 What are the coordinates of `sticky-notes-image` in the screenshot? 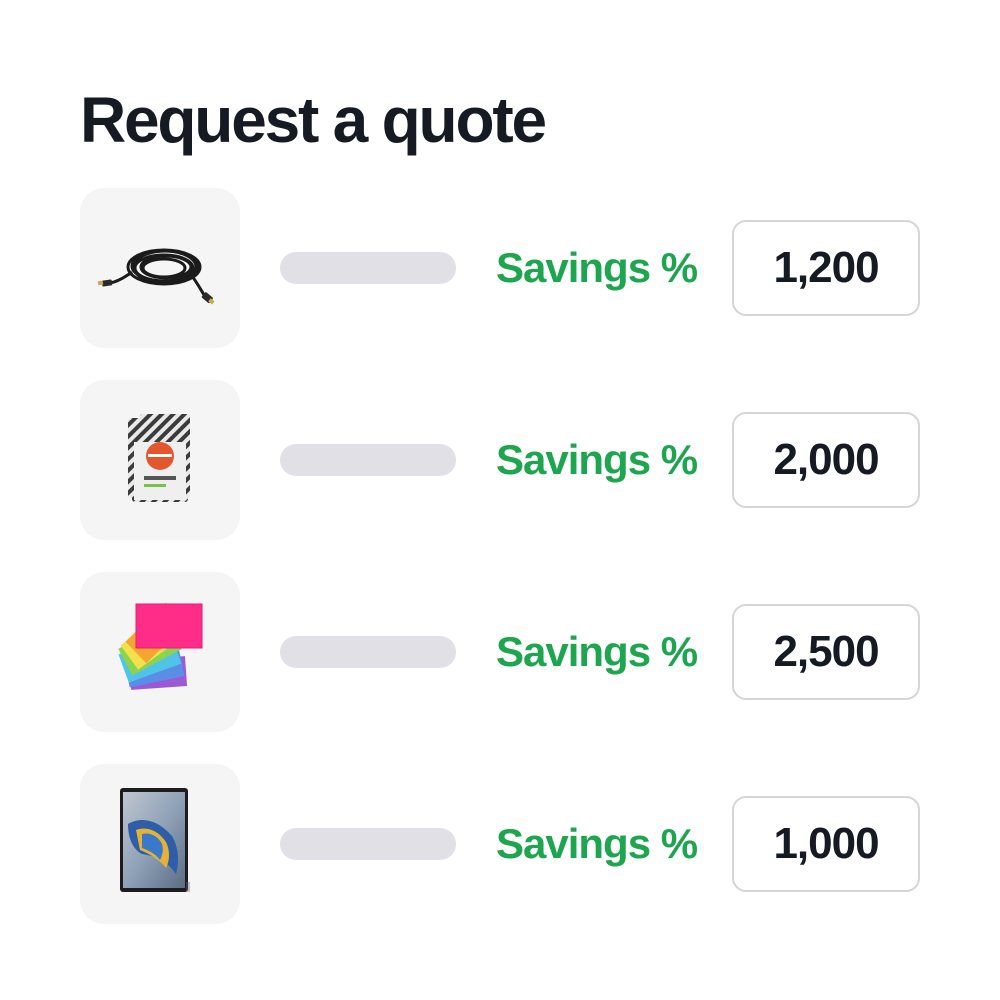 It's located at (160, 652).